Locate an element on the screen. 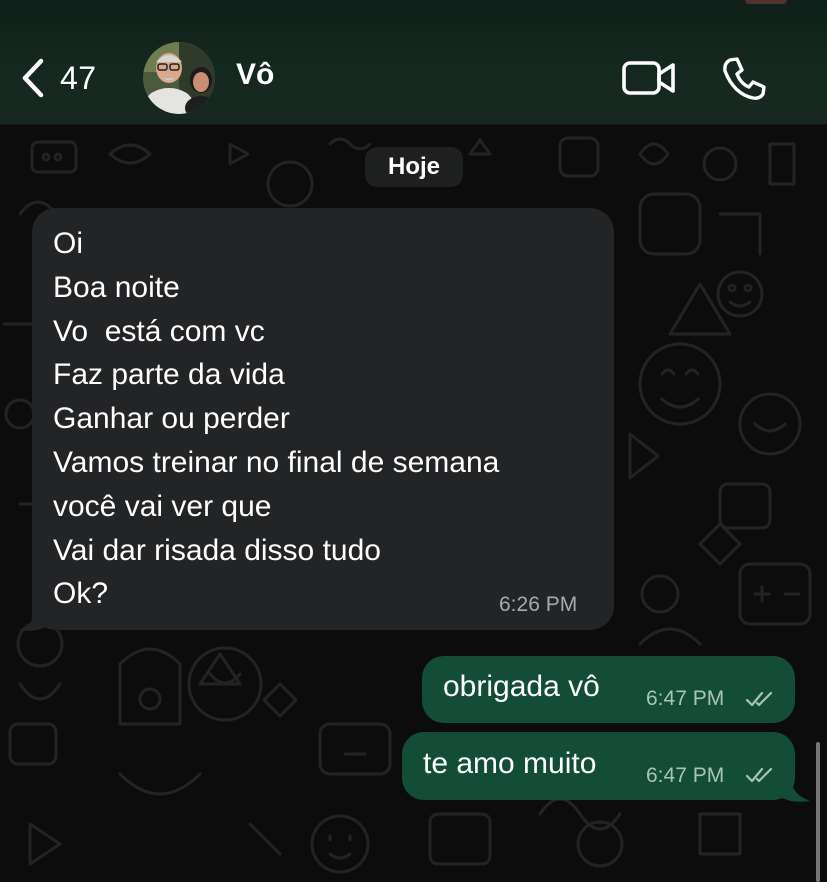 The height and width of the screenshot is (882, 827). video-camera-icon is located at coordinates (648, 78).